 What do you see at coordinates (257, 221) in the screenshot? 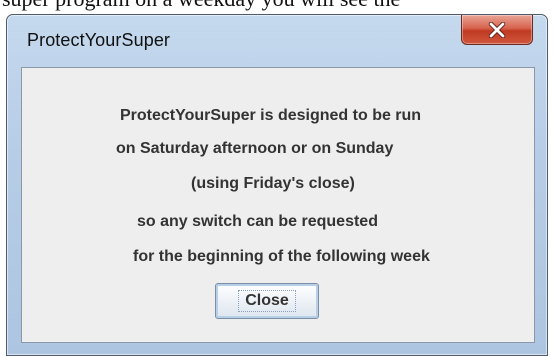
I see `message-line-4: so any switch can be requested` at bounding box center [257, 221].